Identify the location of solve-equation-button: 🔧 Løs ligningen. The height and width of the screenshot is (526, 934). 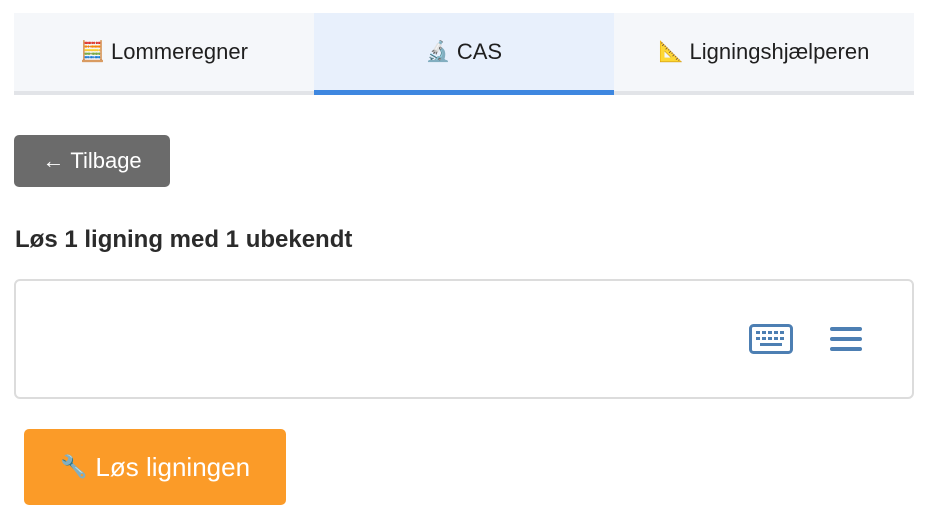
(155, 467).